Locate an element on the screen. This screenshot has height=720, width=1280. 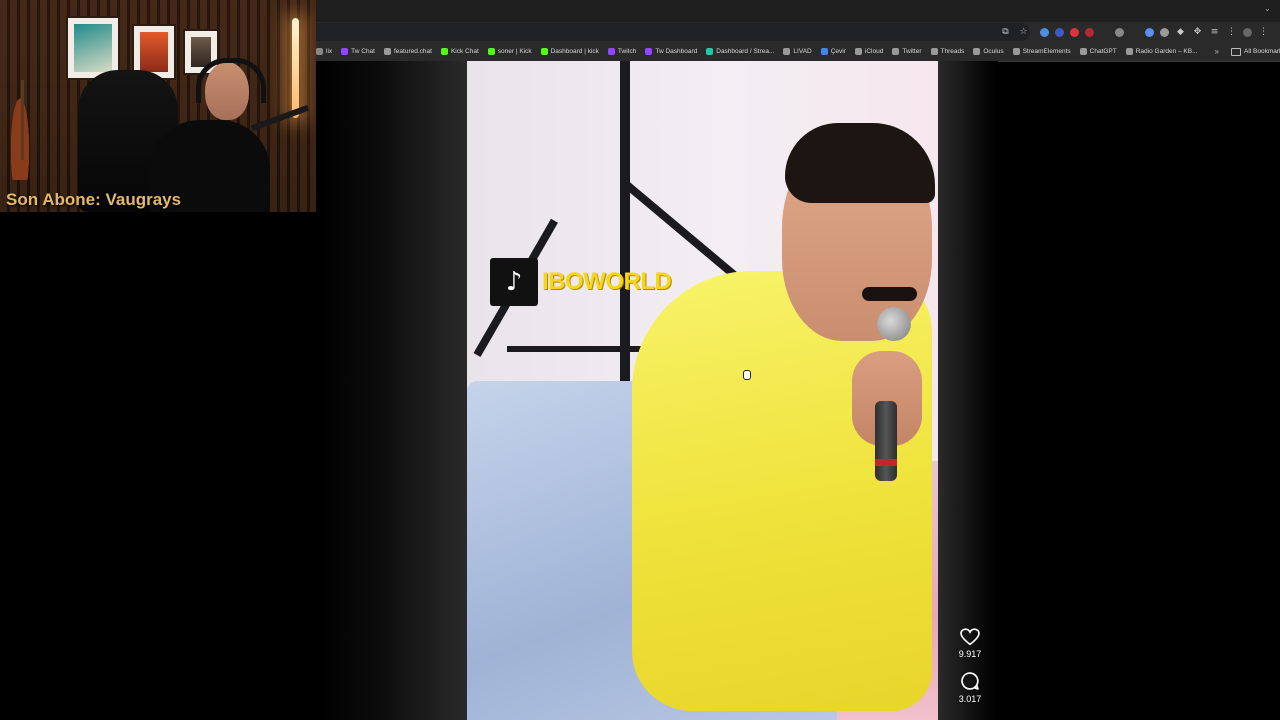
bookmark-label: soner | Kick is located at coordinates (514, 51).